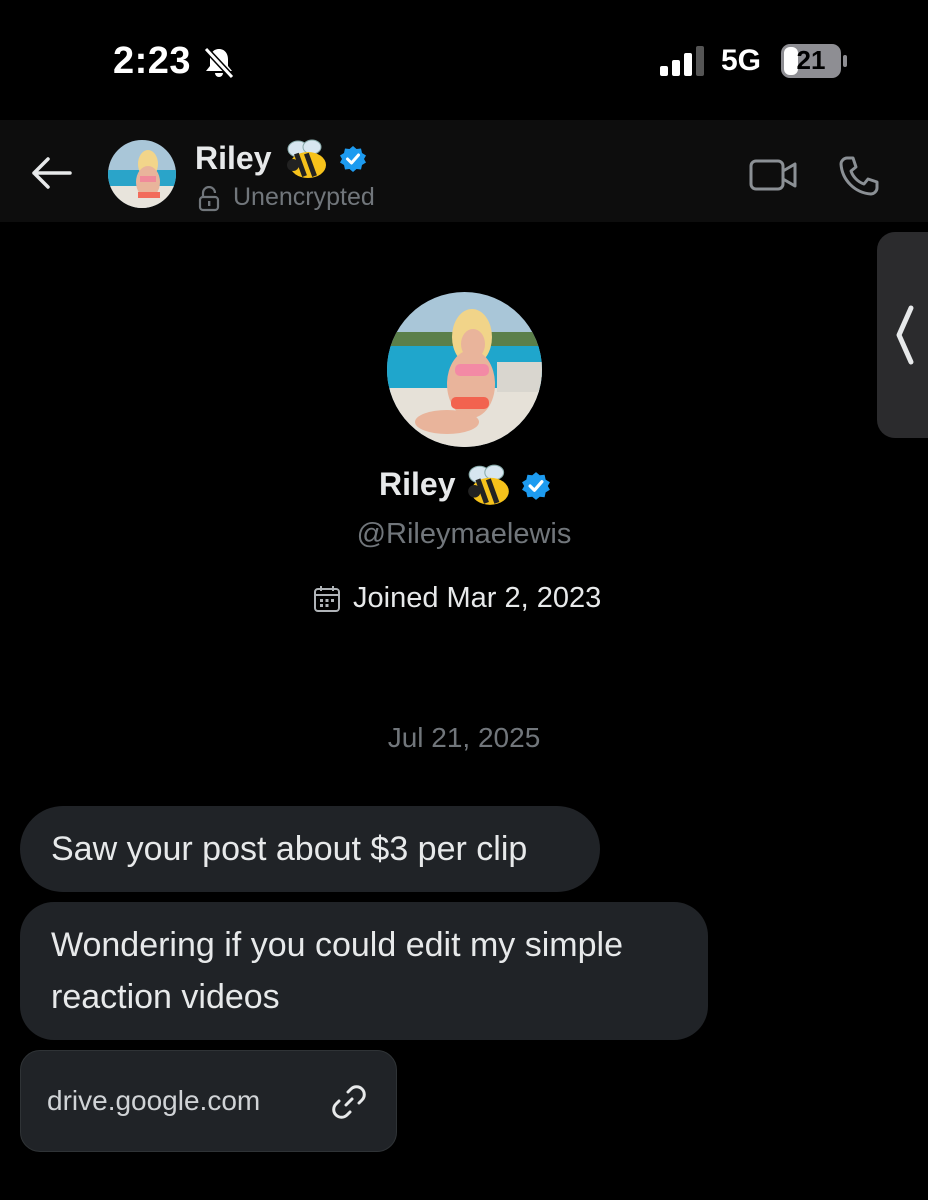  Describe the element at coordinates (477, 598) in the screenshot. I see `joined-date: Joined Mar 2, 2023` at that location.